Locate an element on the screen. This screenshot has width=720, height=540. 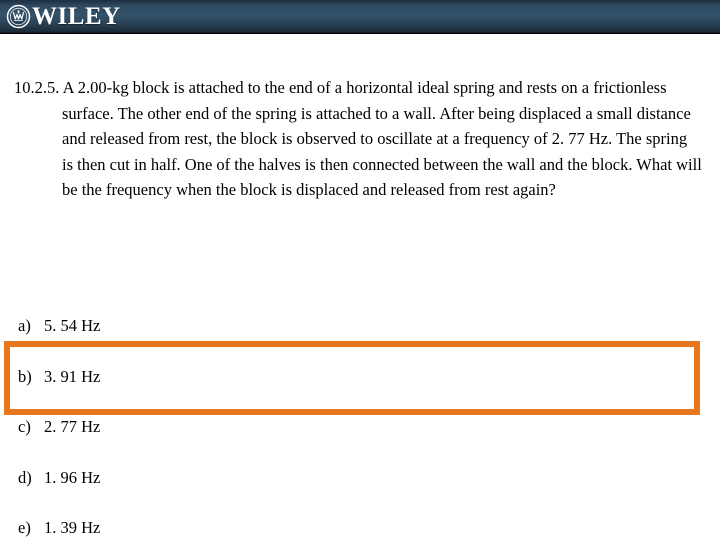
wiley-header-bar: WILEY is located at coordinates (360, 17).